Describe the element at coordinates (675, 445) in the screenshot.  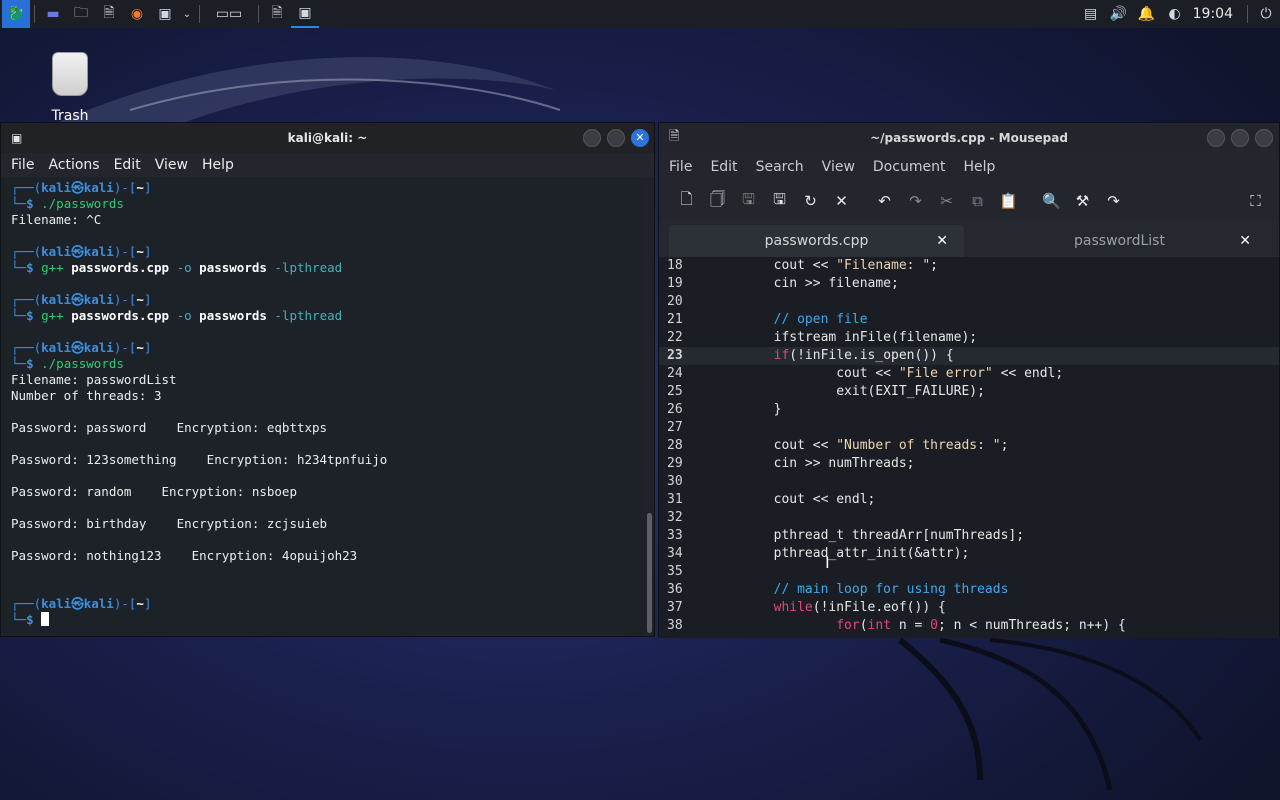
I see `line-number: 28` at that location.